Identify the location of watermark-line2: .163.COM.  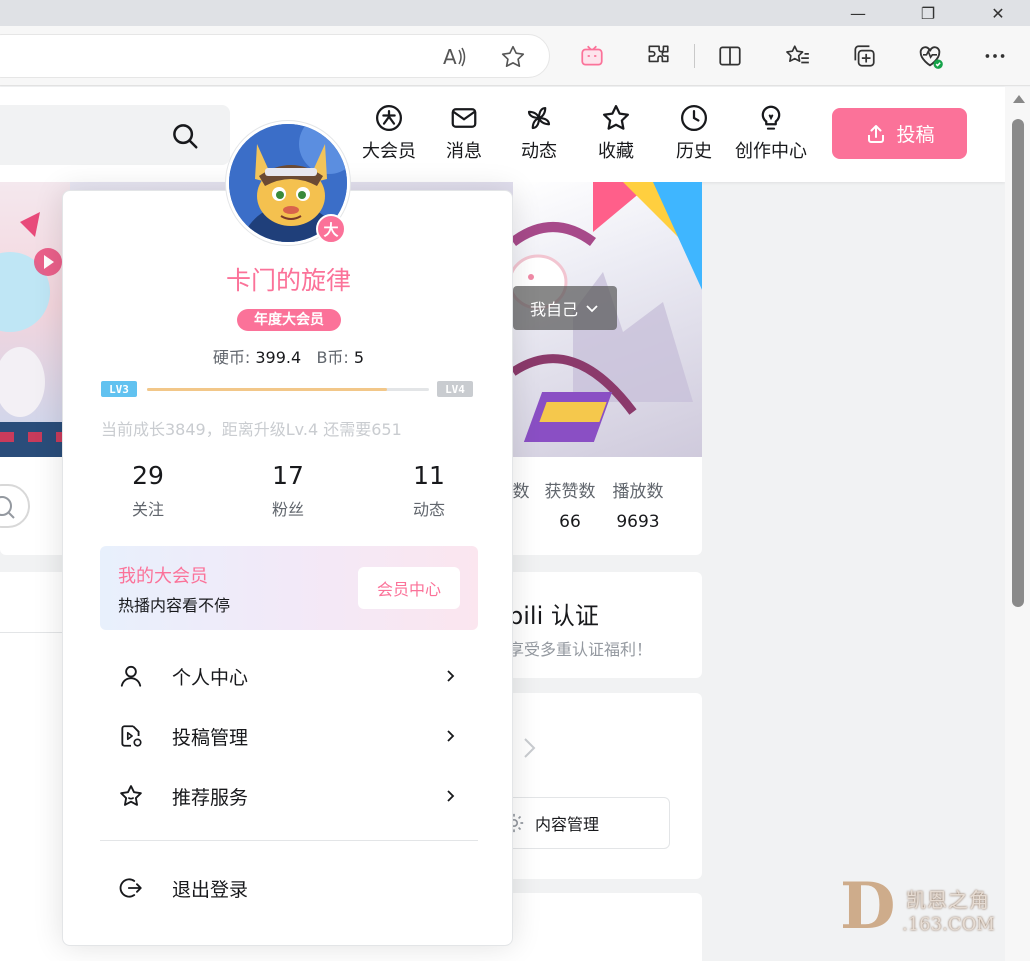
(948, 924).